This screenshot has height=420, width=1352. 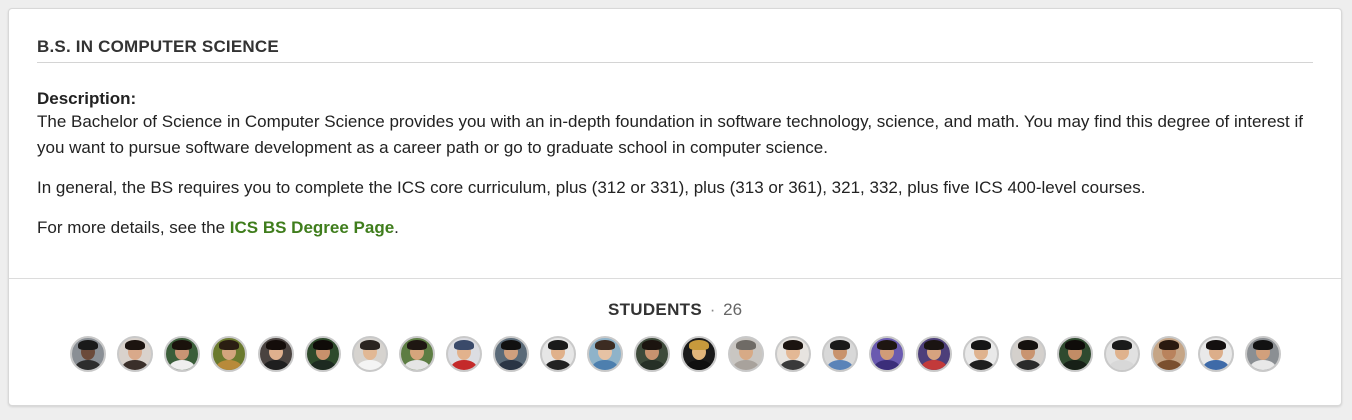 I want to click on students-count: 26, so click(x=733, y=309).